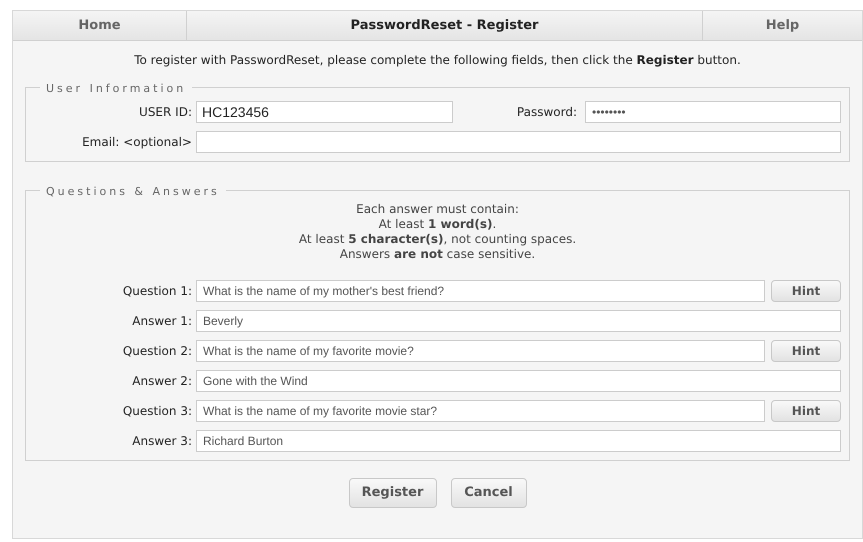 Image resolution: width=863 pixels, height=542 pixels. What do you see at coordinates (165, 112) in the screenshot?
I see `field-label: USER ID:` at bounding box center [165, 112].